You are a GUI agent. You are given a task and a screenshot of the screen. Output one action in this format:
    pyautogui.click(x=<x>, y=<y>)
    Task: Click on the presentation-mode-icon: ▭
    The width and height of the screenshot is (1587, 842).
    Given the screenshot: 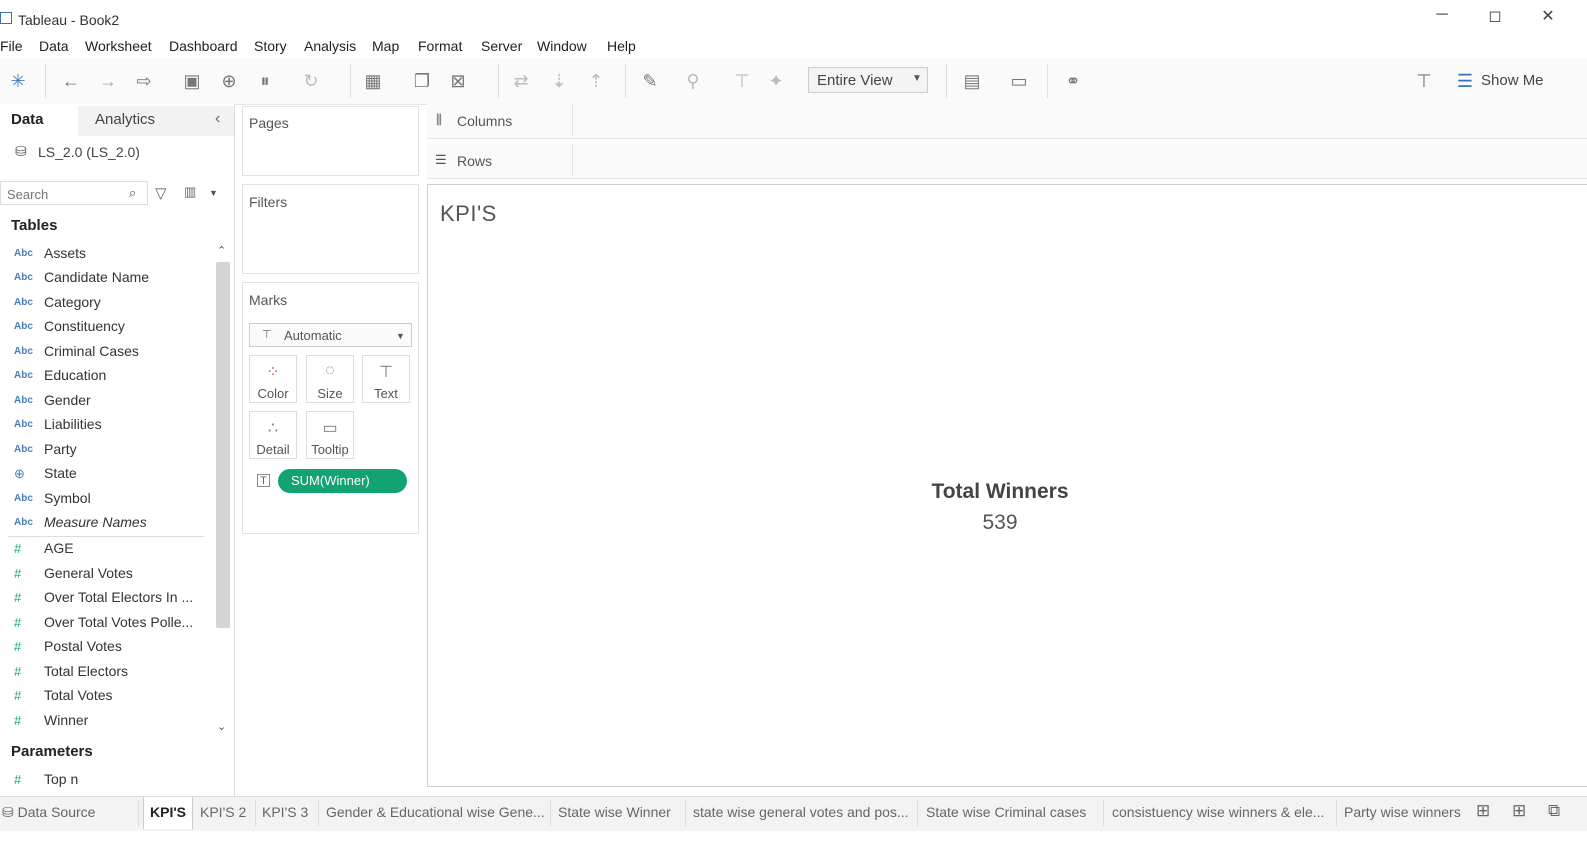 What is the action you would take?
    pyautogui.click(x=1019, y=81)
    